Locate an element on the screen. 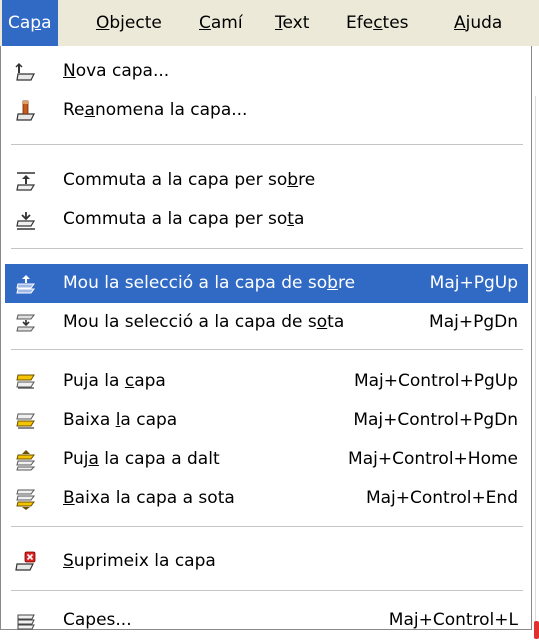  delete-layer-icon is located at coordinates (25, 561).